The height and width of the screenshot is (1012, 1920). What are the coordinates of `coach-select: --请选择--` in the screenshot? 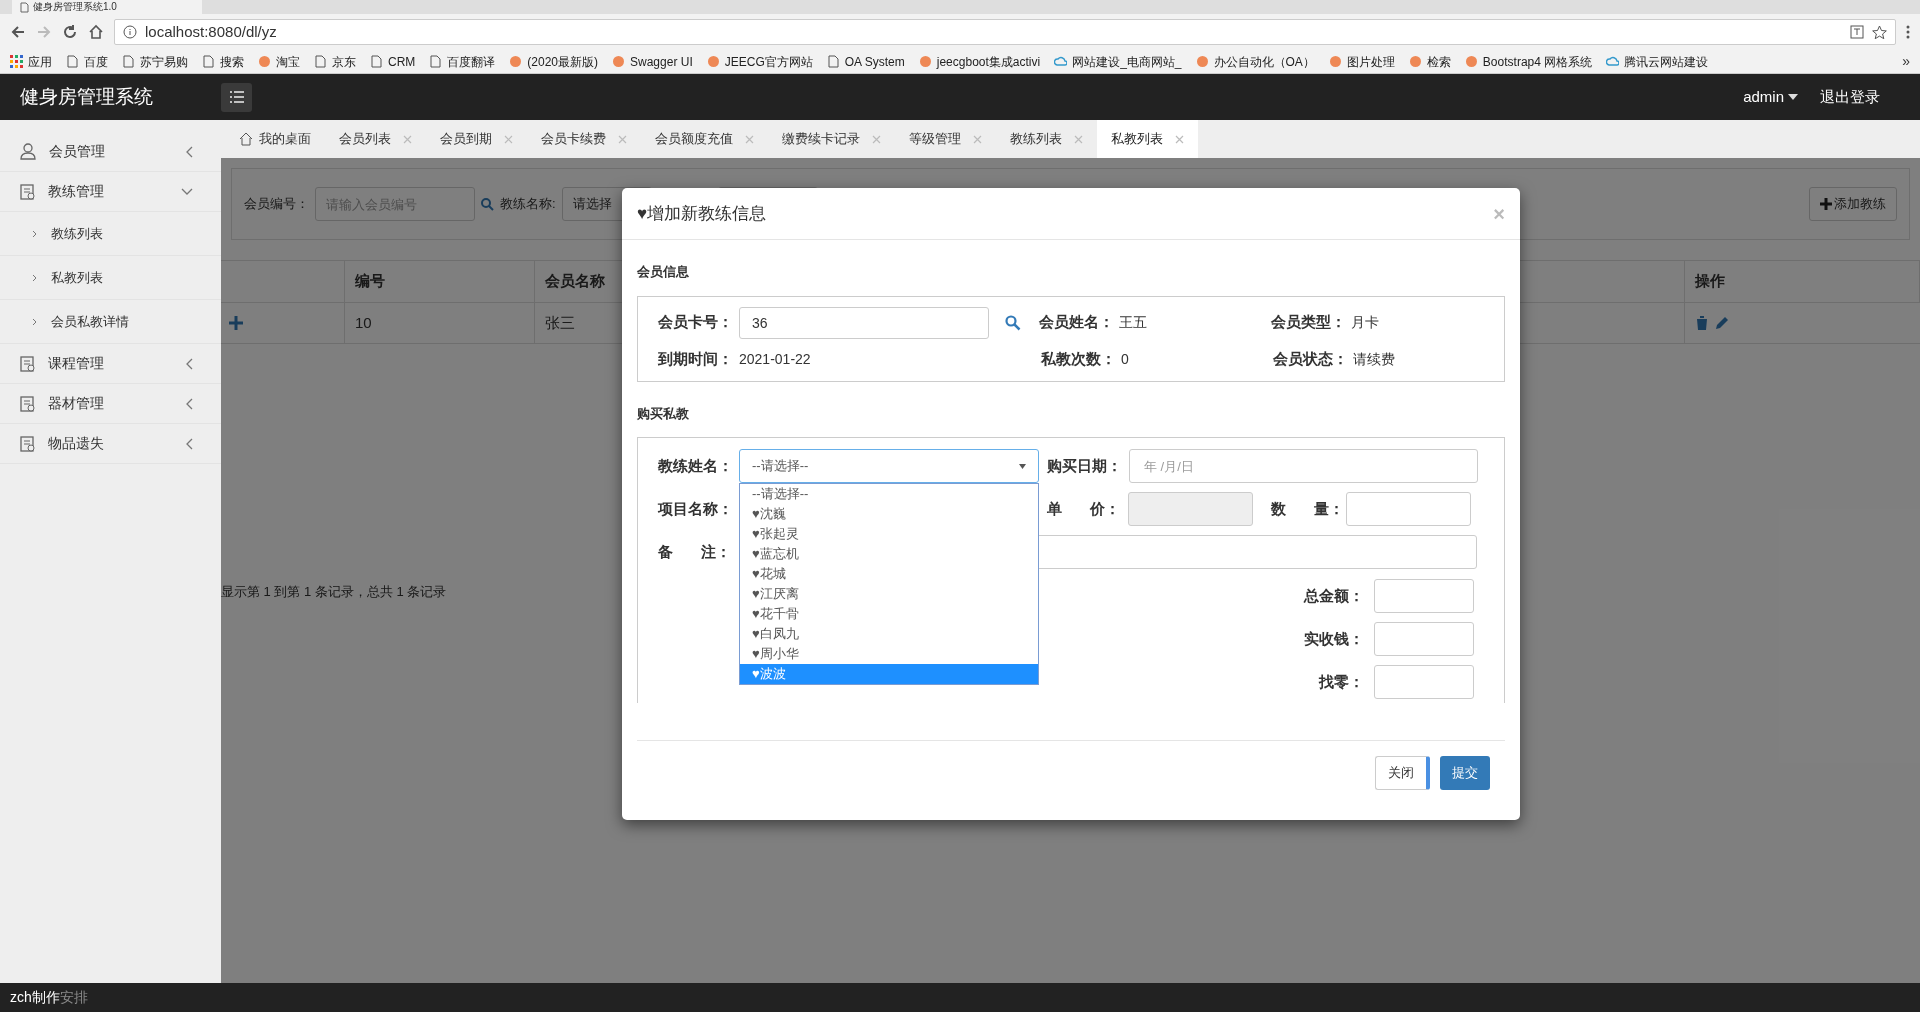 It's located at (889, 466).